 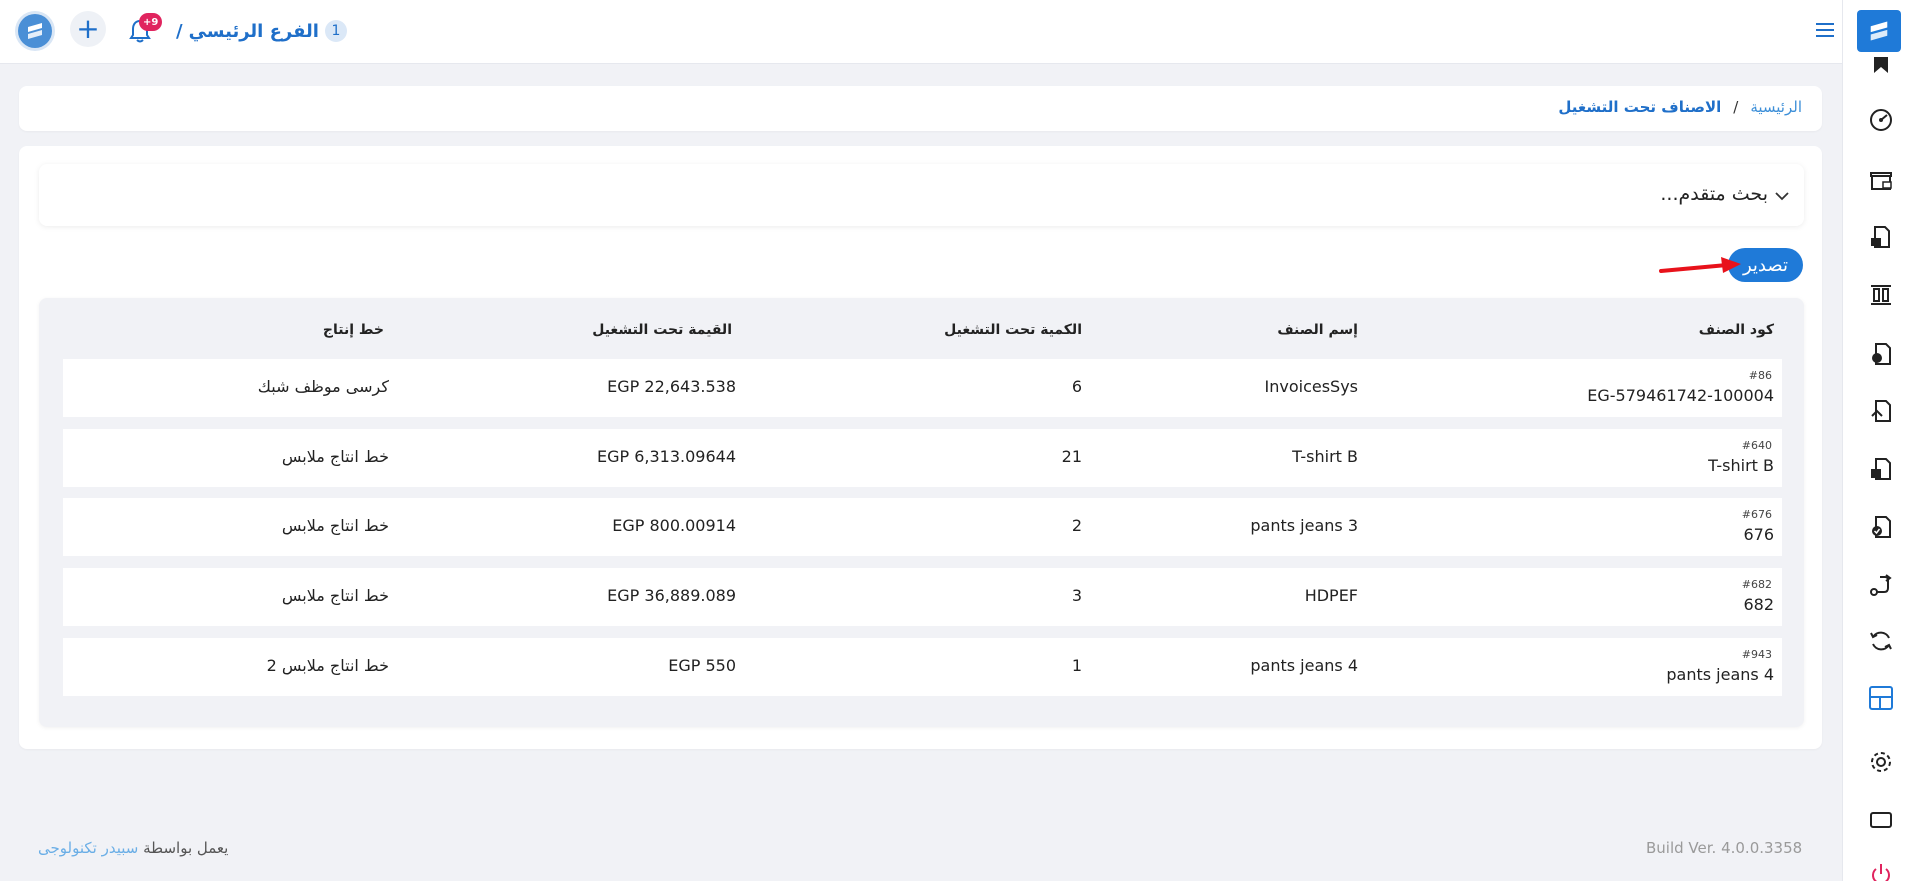 I want to click on row-name: HDPEF, so click(x=1331, y=595).